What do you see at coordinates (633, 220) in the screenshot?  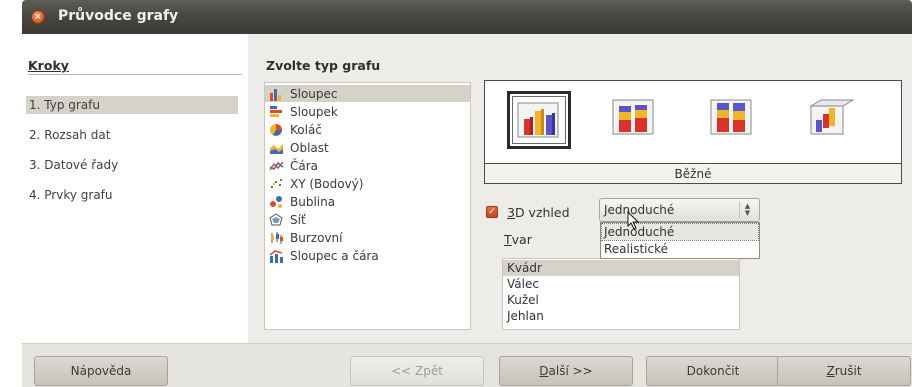 I see `mouse-cursor-icon` at bounding box center [633, 220].